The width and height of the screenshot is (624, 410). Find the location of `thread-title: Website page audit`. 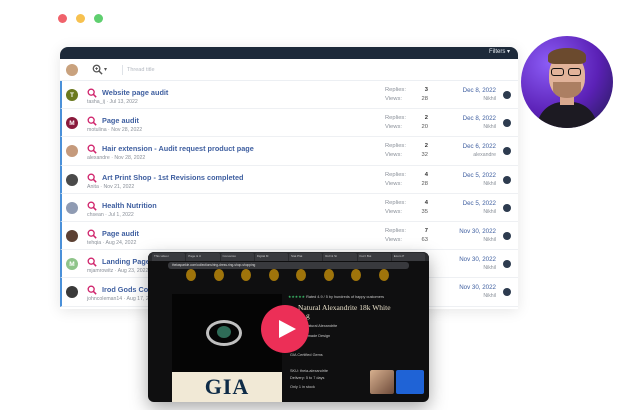

thread-title: Website page audit is located at coordinates (135, 92).